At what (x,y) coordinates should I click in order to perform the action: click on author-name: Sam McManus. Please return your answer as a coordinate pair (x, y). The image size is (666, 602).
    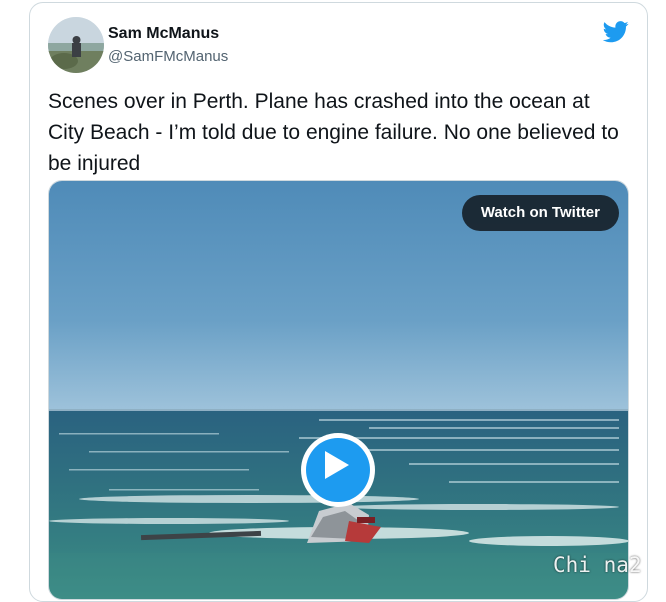
    Looking at the image, I should click on (163, 34).